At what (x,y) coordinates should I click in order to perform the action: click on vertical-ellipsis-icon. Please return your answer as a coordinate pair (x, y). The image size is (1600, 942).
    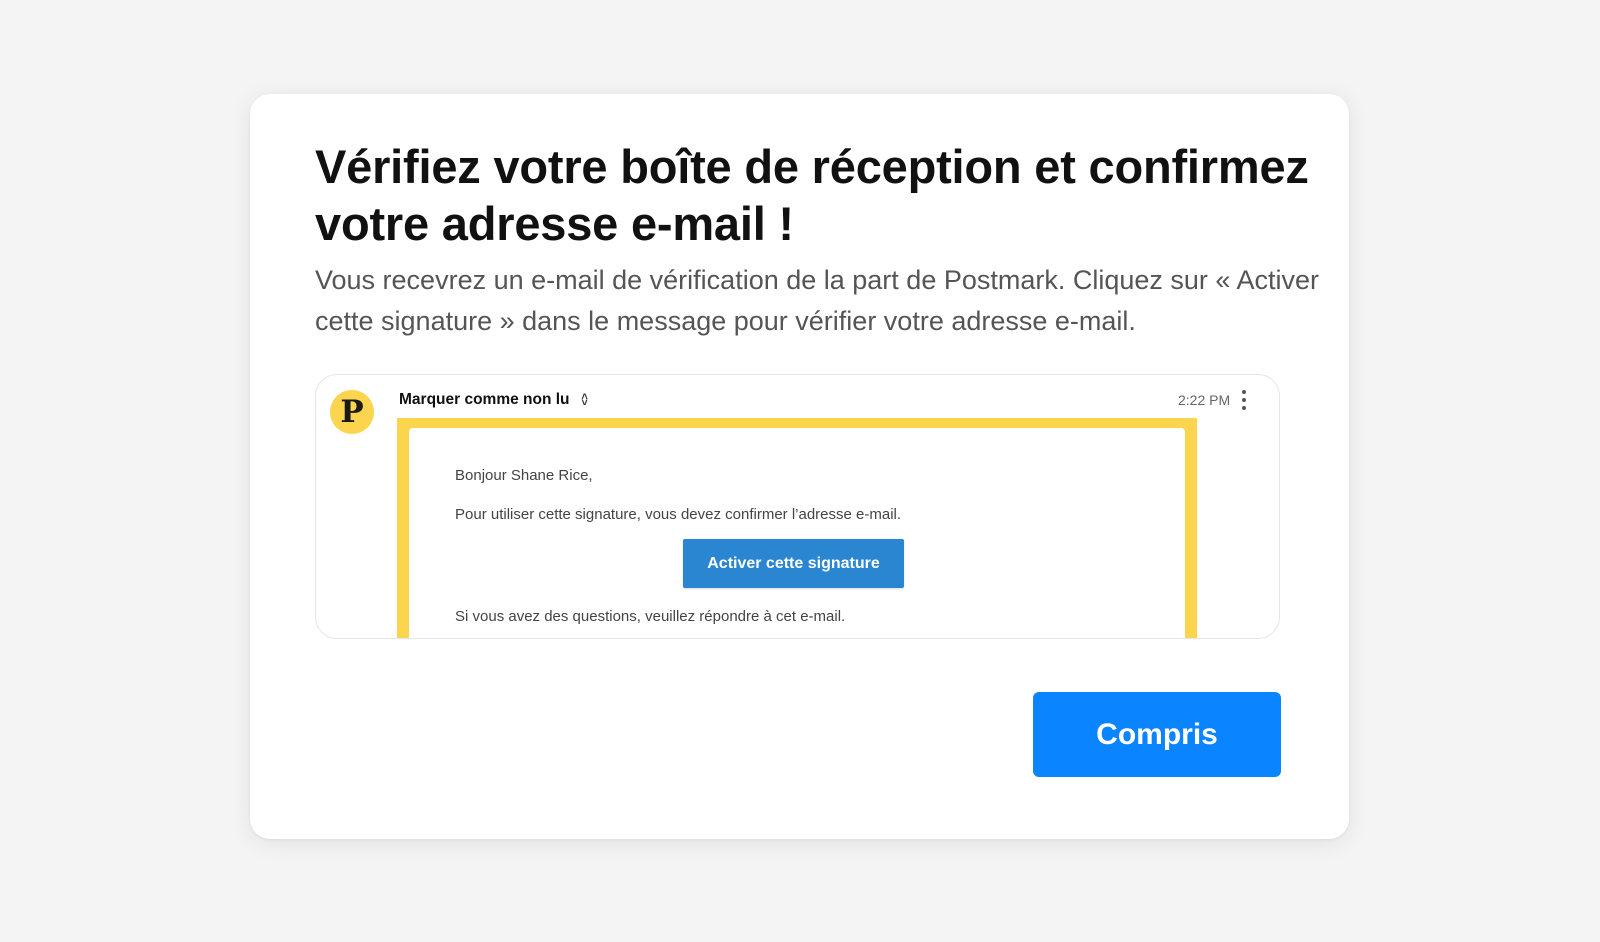
    Looking at the image, I should click on (1244, 400).